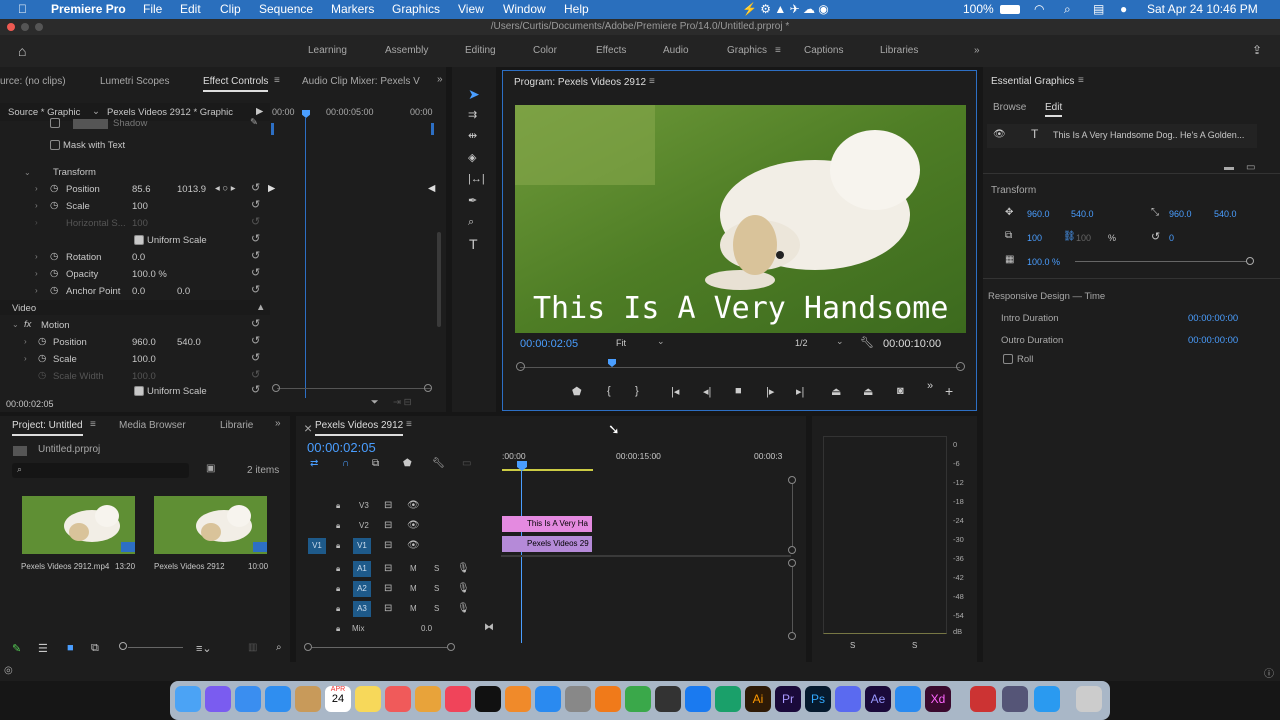  What do you see at coordinates (236, 425) in the screenshot?
I see `tab-libraries: Librarie` at bounding box center [236, 425].